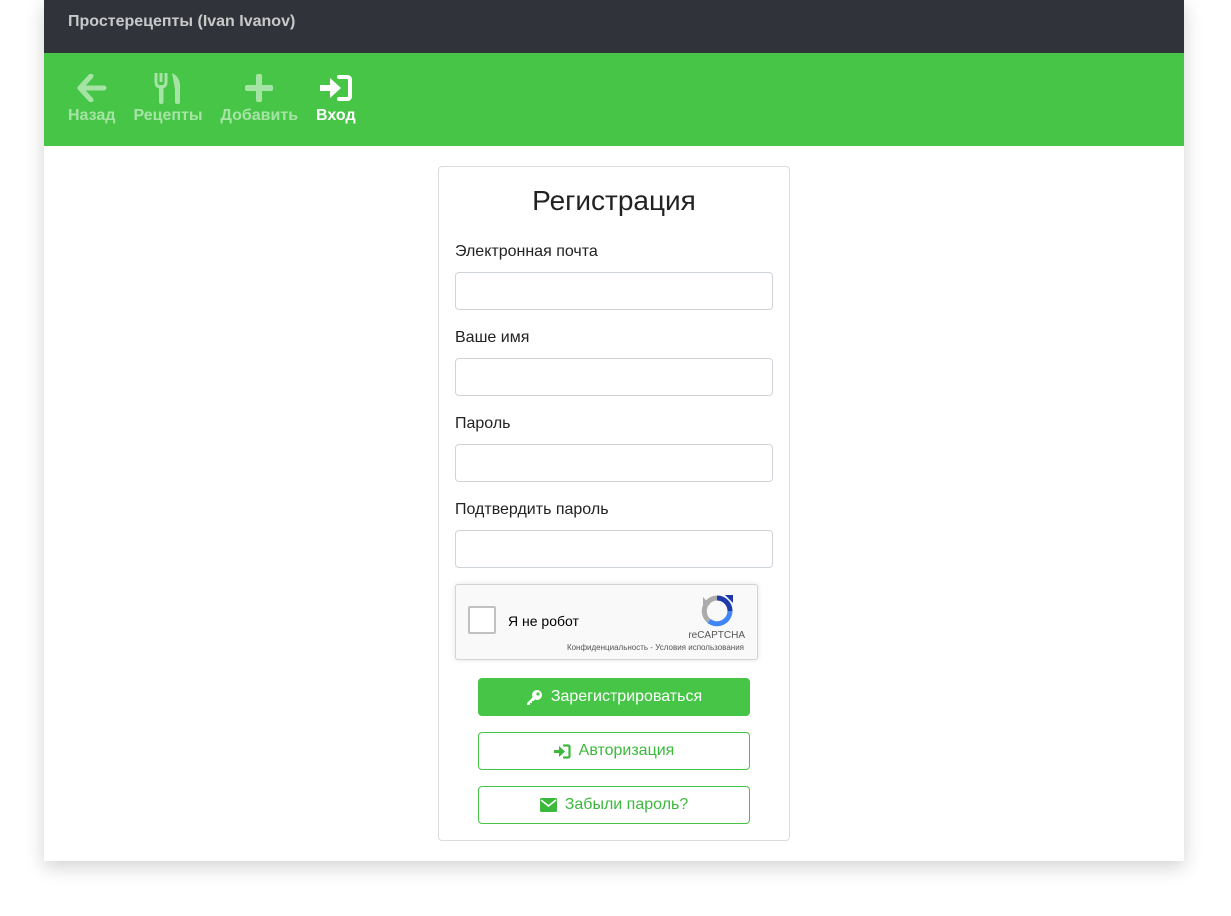 This screenshot has height=916, width=1231. What do you see at coordinates (717, 613) in the screenshot?
I see `recaptcha-logo-icon` at bounding box center [717, 613].